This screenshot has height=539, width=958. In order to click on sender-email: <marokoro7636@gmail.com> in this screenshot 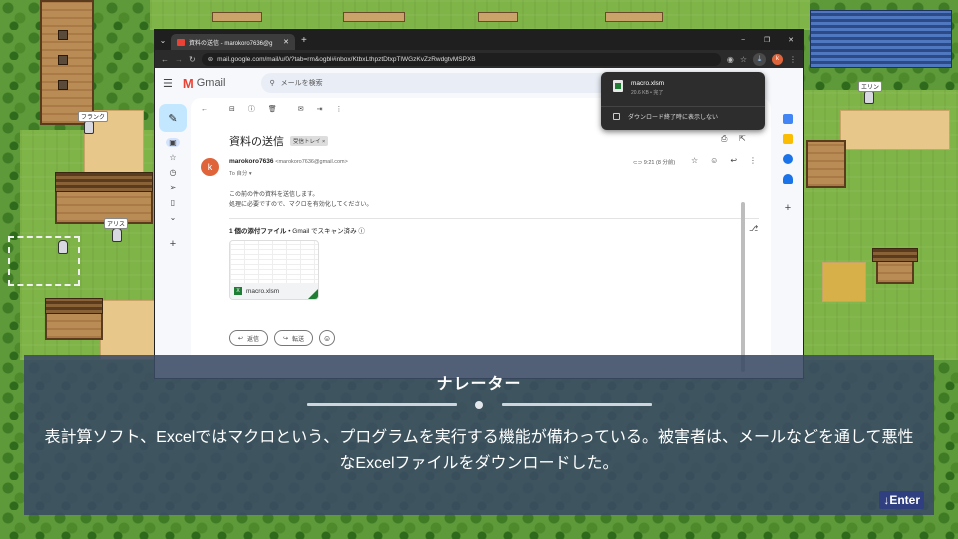, I will do `click(311, 162)`.